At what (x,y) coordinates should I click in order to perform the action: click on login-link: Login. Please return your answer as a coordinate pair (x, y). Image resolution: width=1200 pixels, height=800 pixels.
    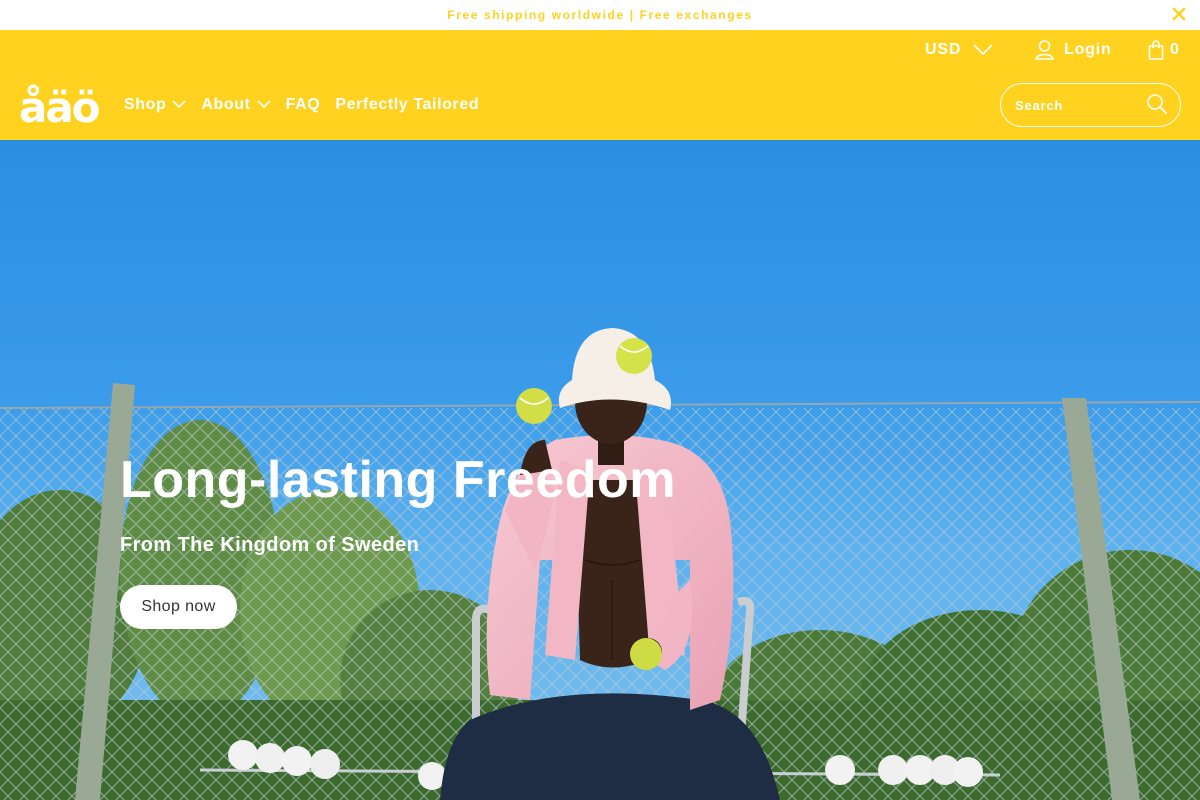
    Looking at the image, I should click on (1073, 50).